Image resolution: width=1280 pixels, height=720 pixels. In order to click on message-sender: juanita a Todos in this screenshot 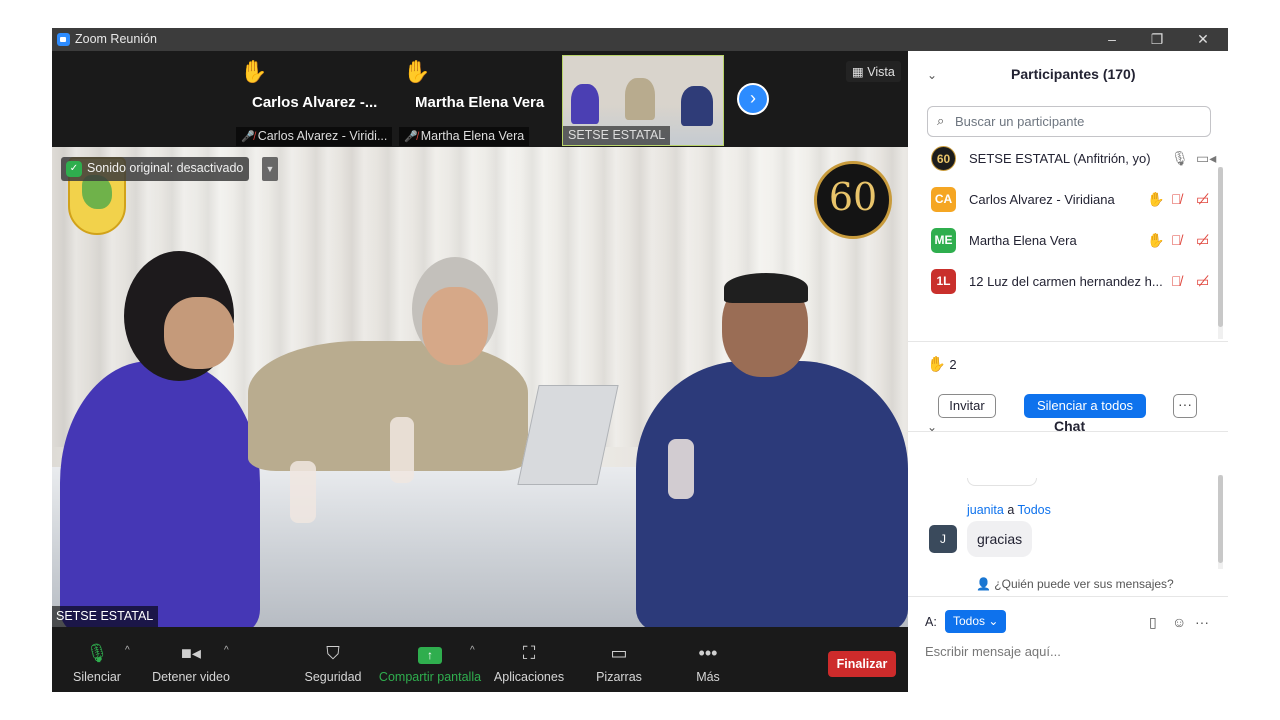, I will do `click(1009, 510)`.